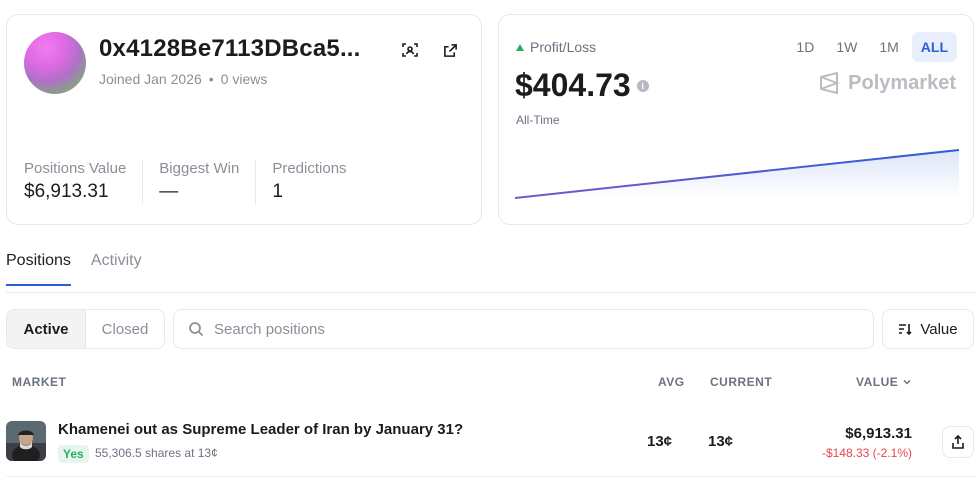  What do you see at coordinates (877, 382) in the screenshot?
I see `column-value-label: VALUE` at bounding box center [877, 382].